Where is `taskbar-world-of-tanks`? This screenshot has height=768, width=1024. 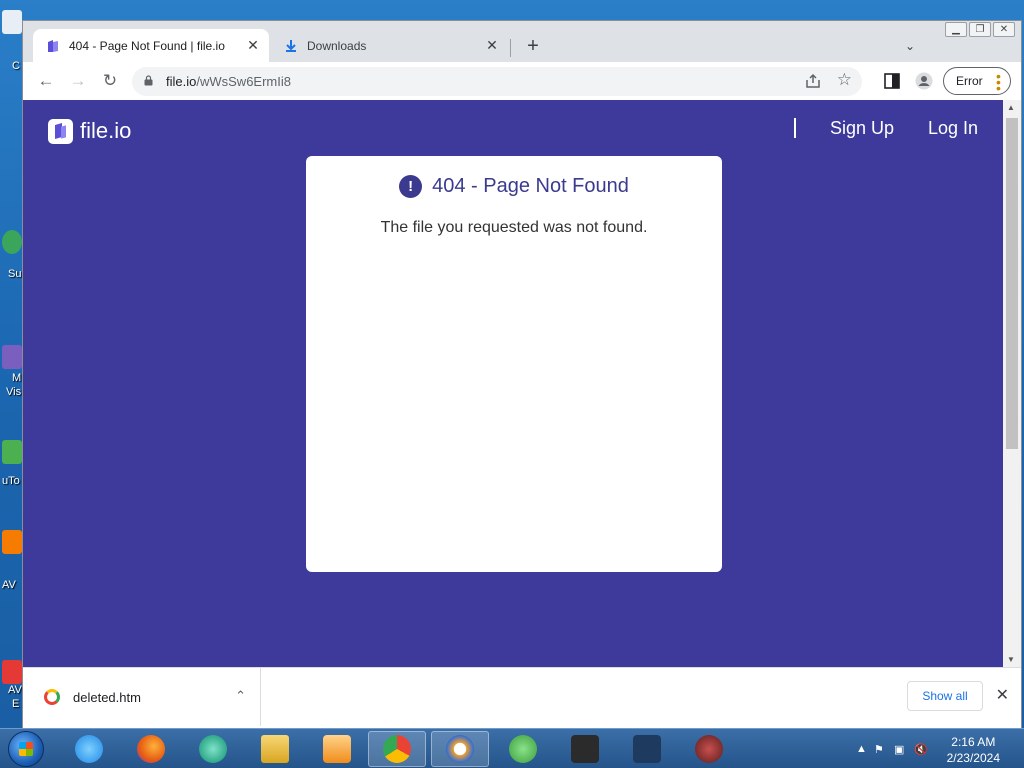
taskbar-world-of-tanks is located at coordinates (585, 749).